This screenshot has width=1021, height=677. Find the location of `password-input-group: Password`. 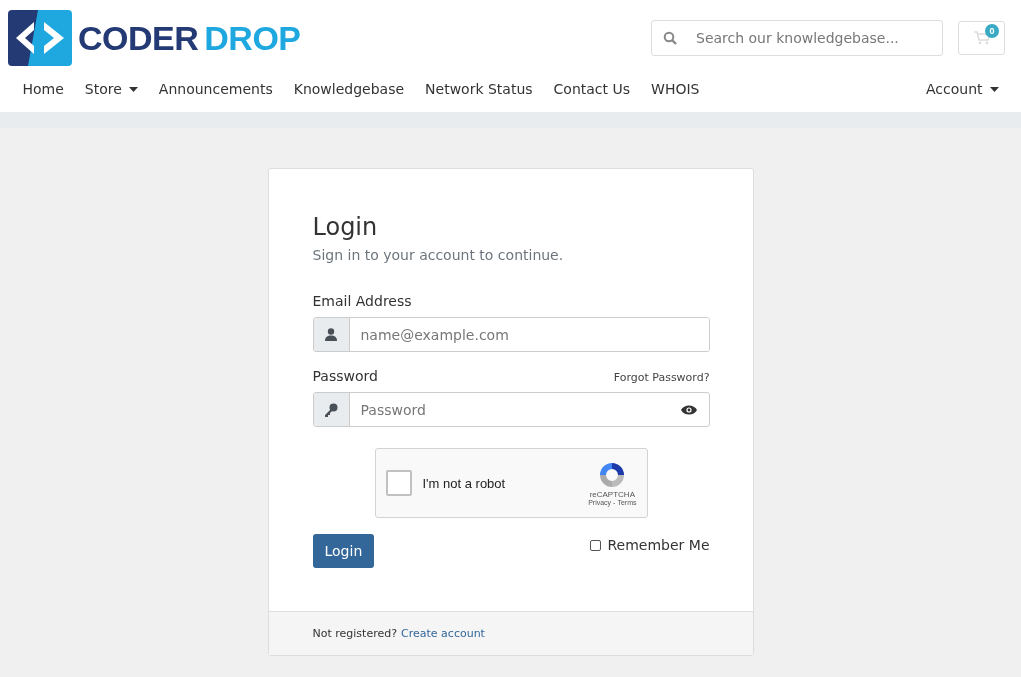

password-input-group: Password is located at coordinates (511, 409).